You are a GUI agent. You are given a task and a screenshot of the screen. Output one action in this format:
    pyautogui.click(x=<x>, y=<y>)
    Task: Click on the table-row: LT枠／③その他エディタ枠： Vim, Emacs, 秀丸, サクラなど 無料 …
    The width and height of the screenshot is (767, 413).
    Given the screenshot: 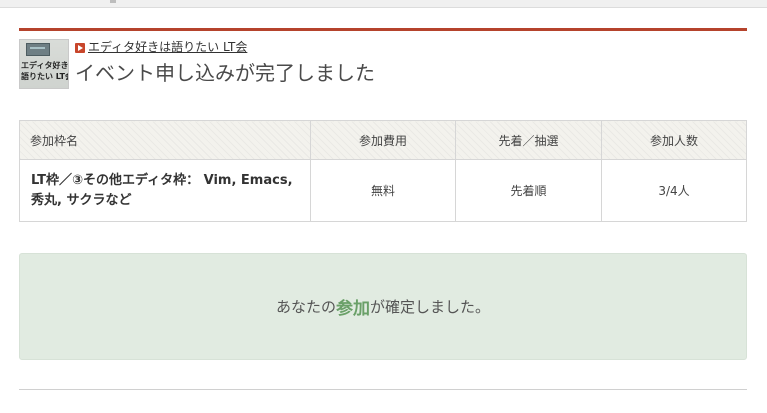 What is the action you would take?
    pyautogui.click(x=383, y=190)
    